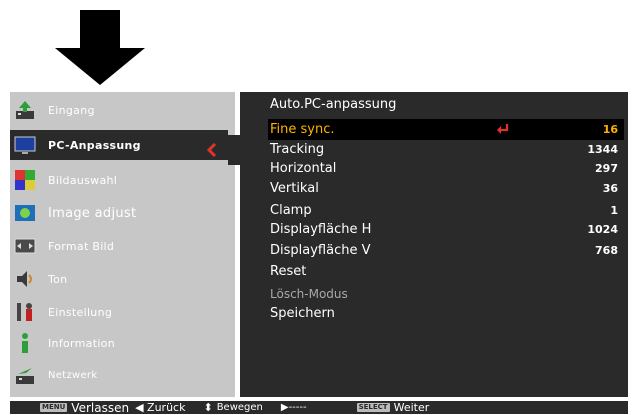 The image size is (637, 415). I want to click on row-fine-sync: Fine sync. 16, so click(446, 129).